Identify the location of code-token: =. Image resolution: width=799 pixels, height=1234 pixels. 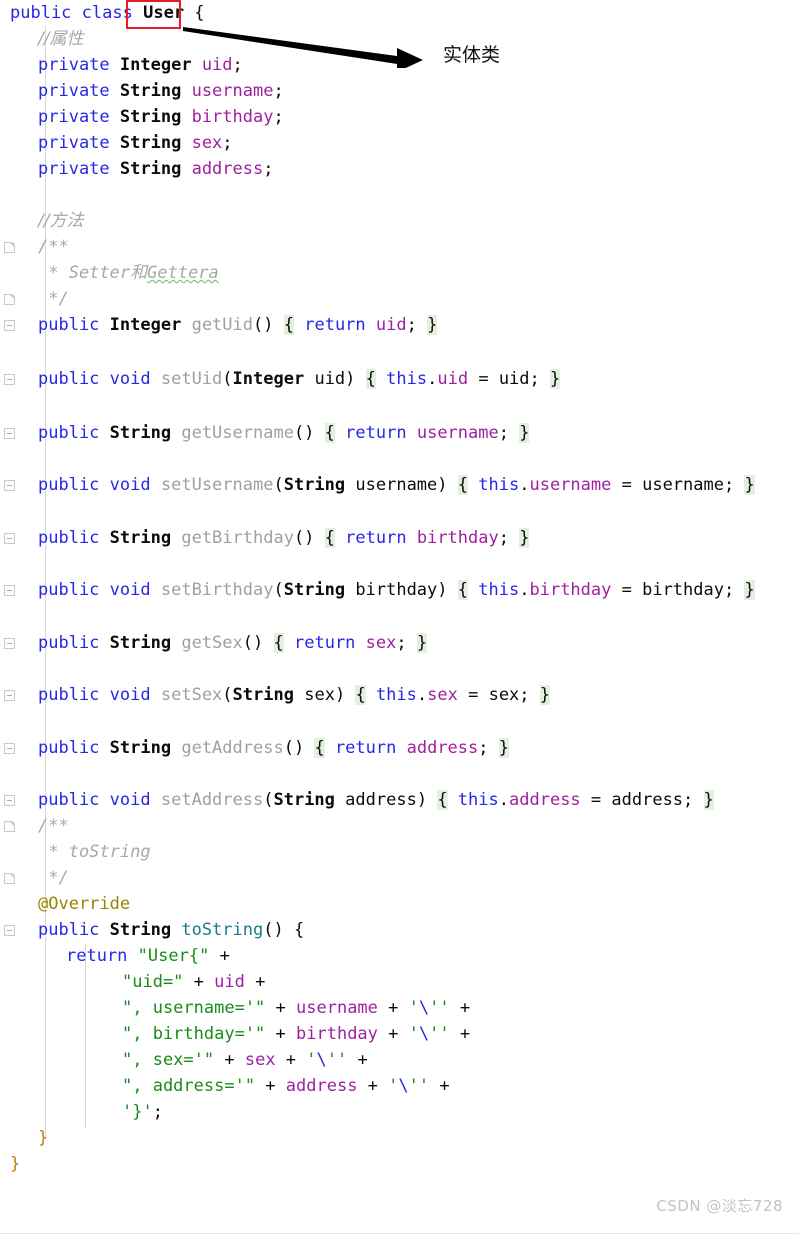
(627, 590).